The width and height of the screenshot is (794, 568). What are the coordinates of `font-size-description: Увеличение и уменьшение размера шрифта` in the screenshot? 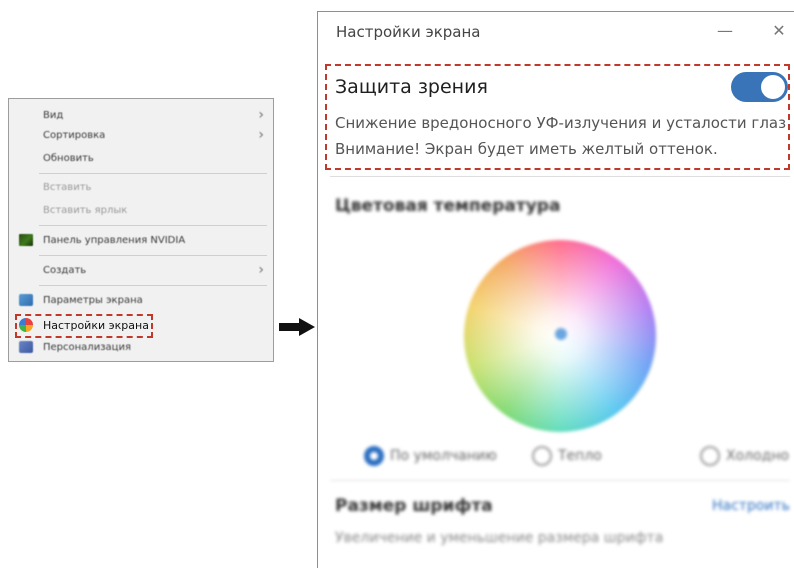 It's located at (499, 538).